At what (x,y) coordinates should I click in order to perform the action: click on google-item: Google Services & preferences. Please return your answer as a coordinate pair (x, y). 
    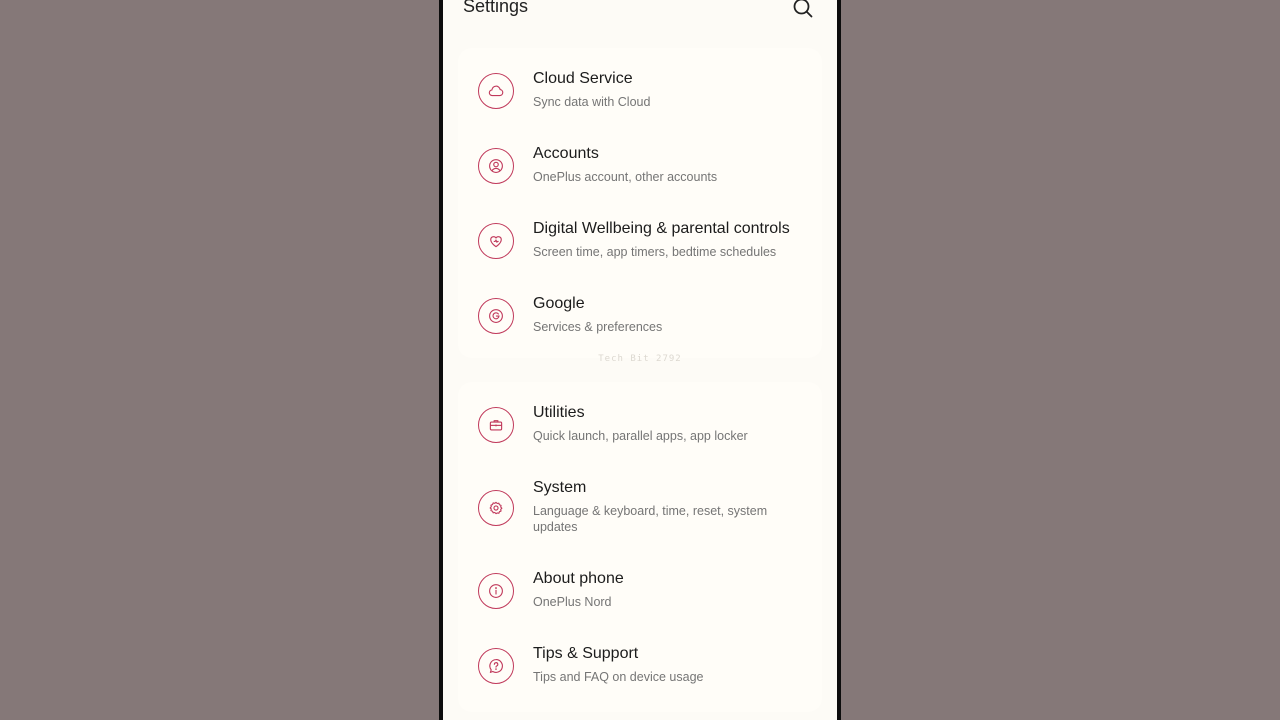
    Looking at the image, I should click on (640, 316).